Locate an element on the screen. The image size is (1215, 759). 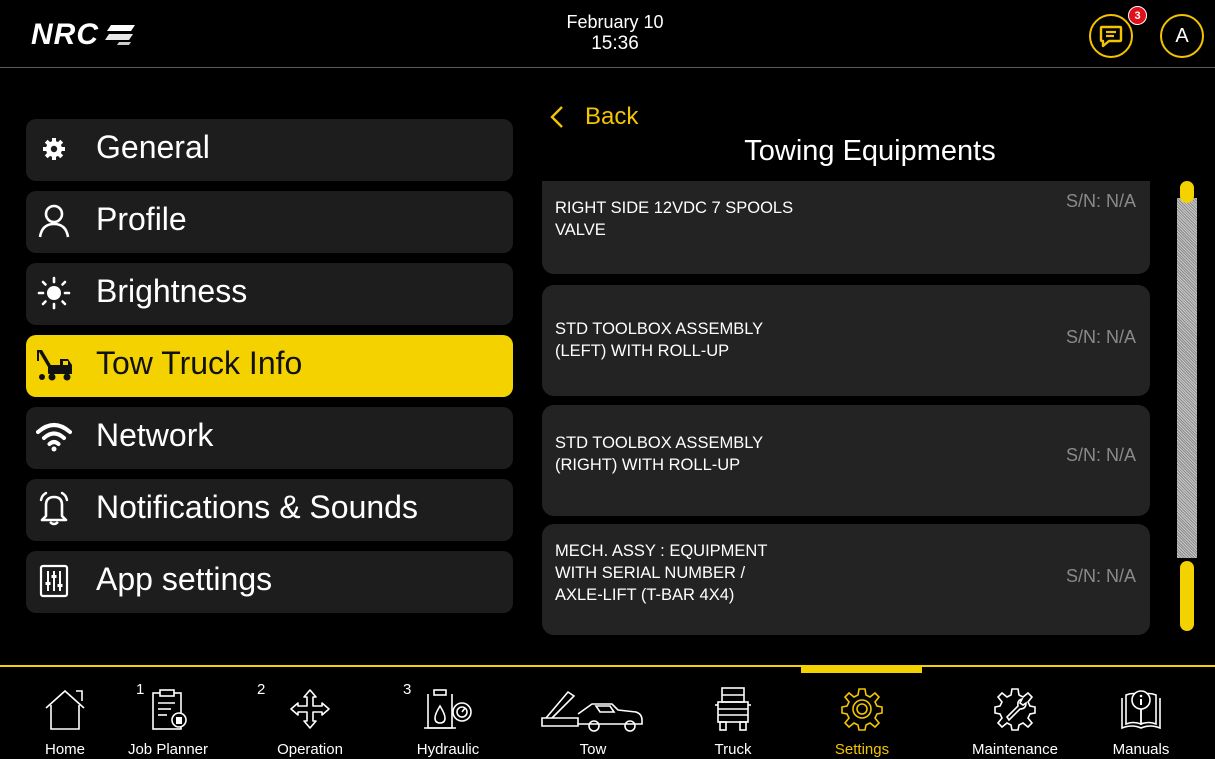
messages-button is located at coordinates (1111, 36).